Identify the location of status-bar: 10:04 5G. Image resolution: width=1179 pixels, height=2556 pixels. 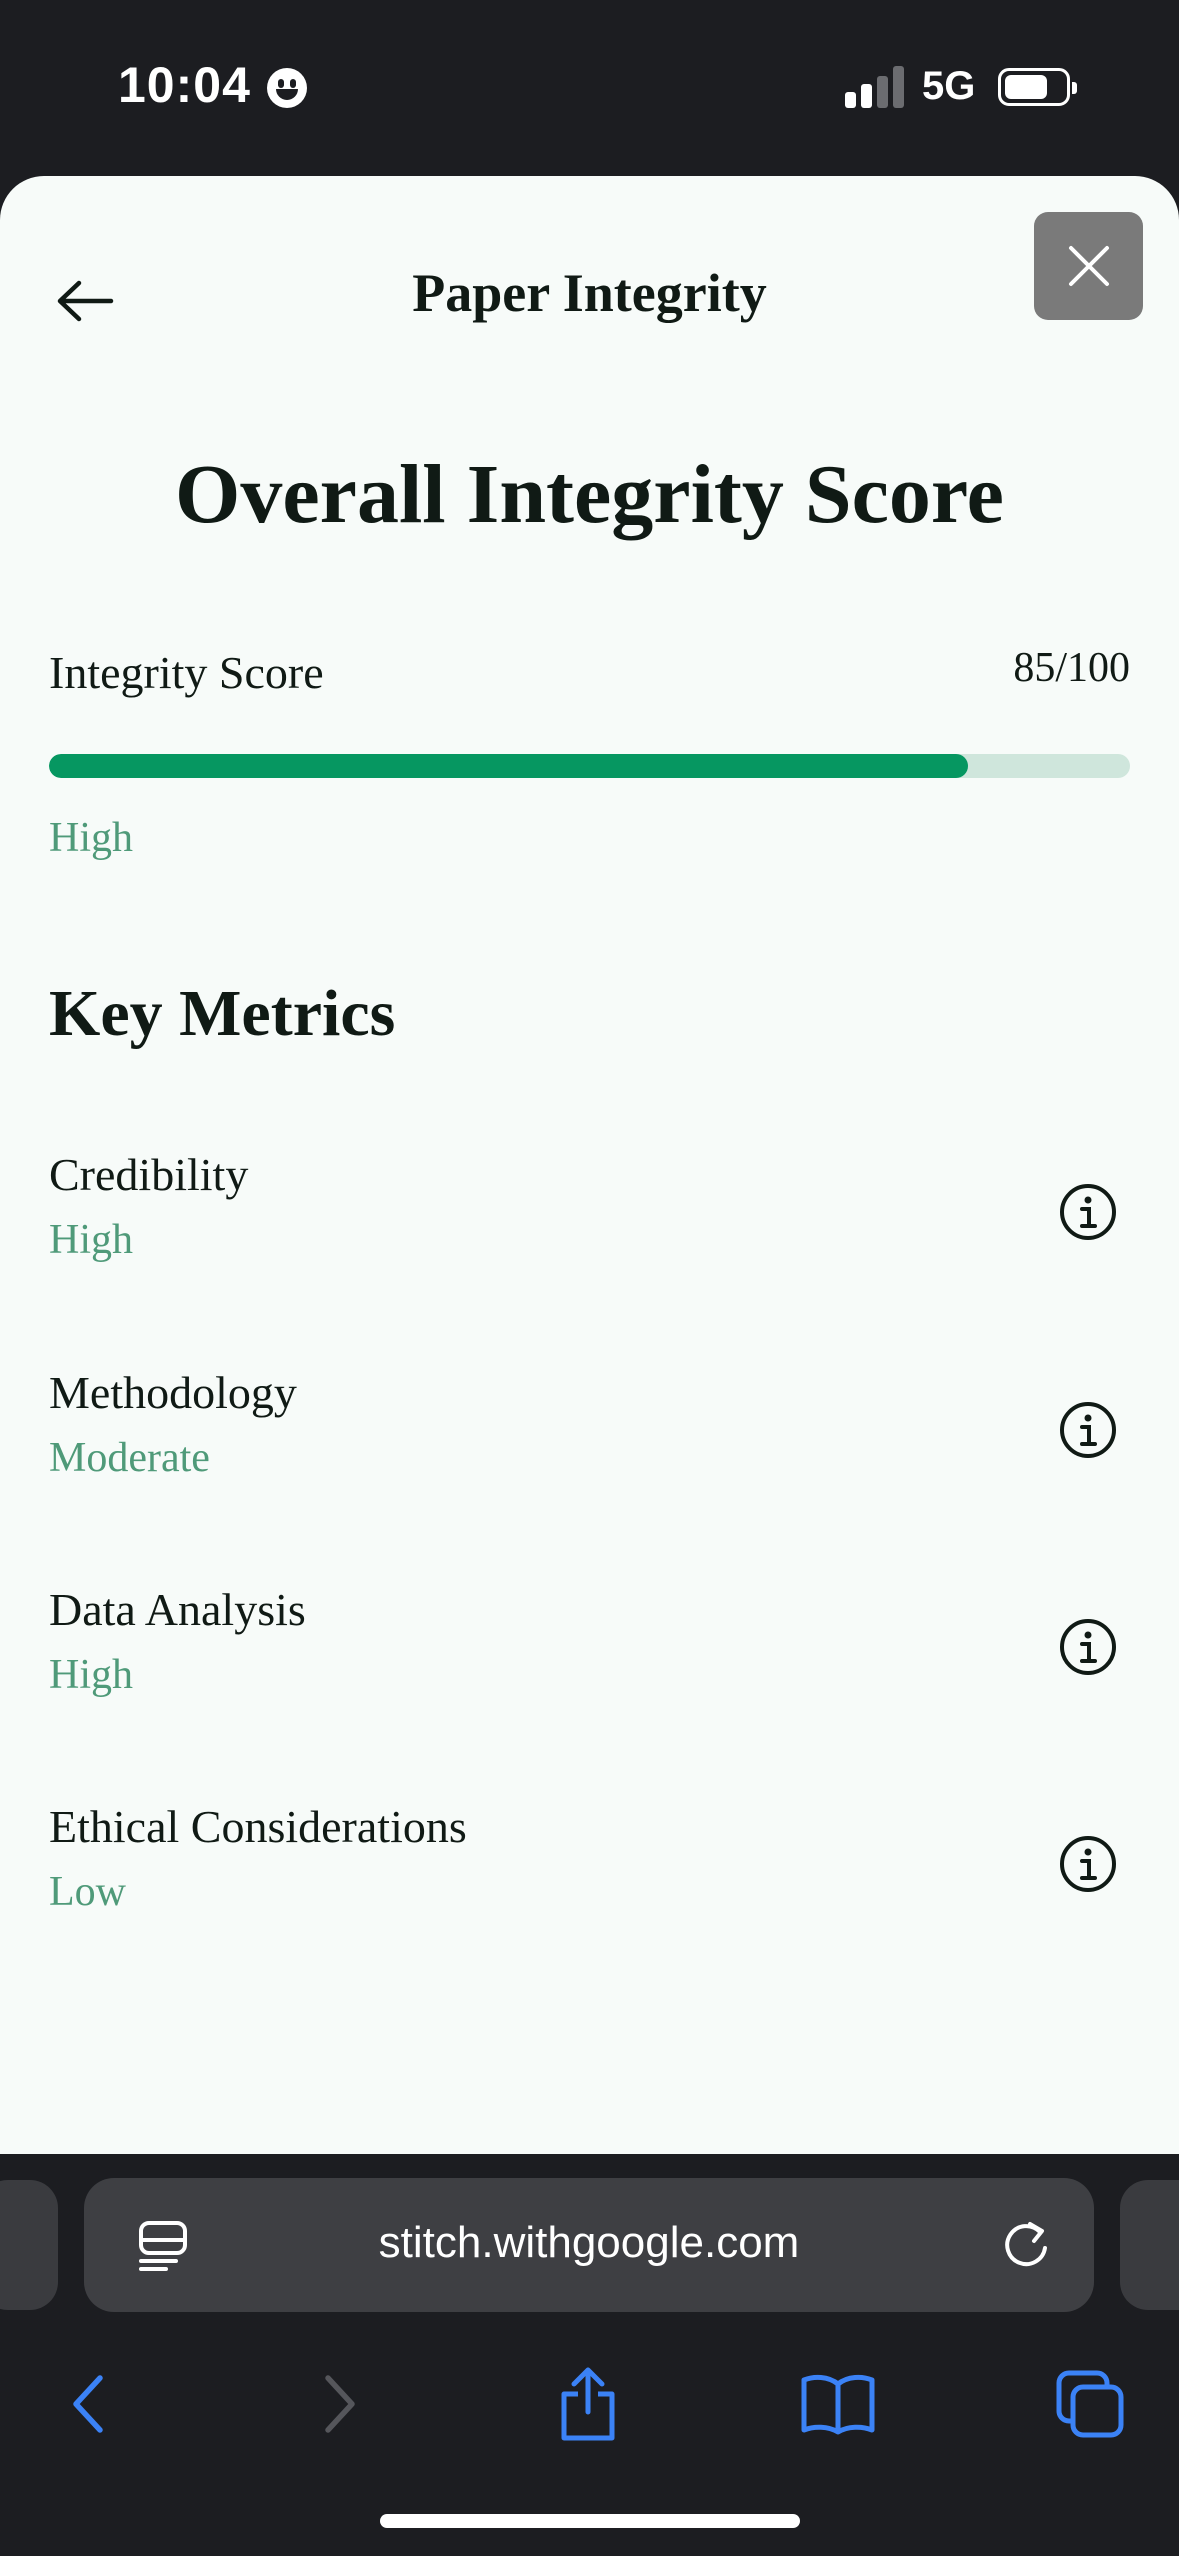
(589, 88).